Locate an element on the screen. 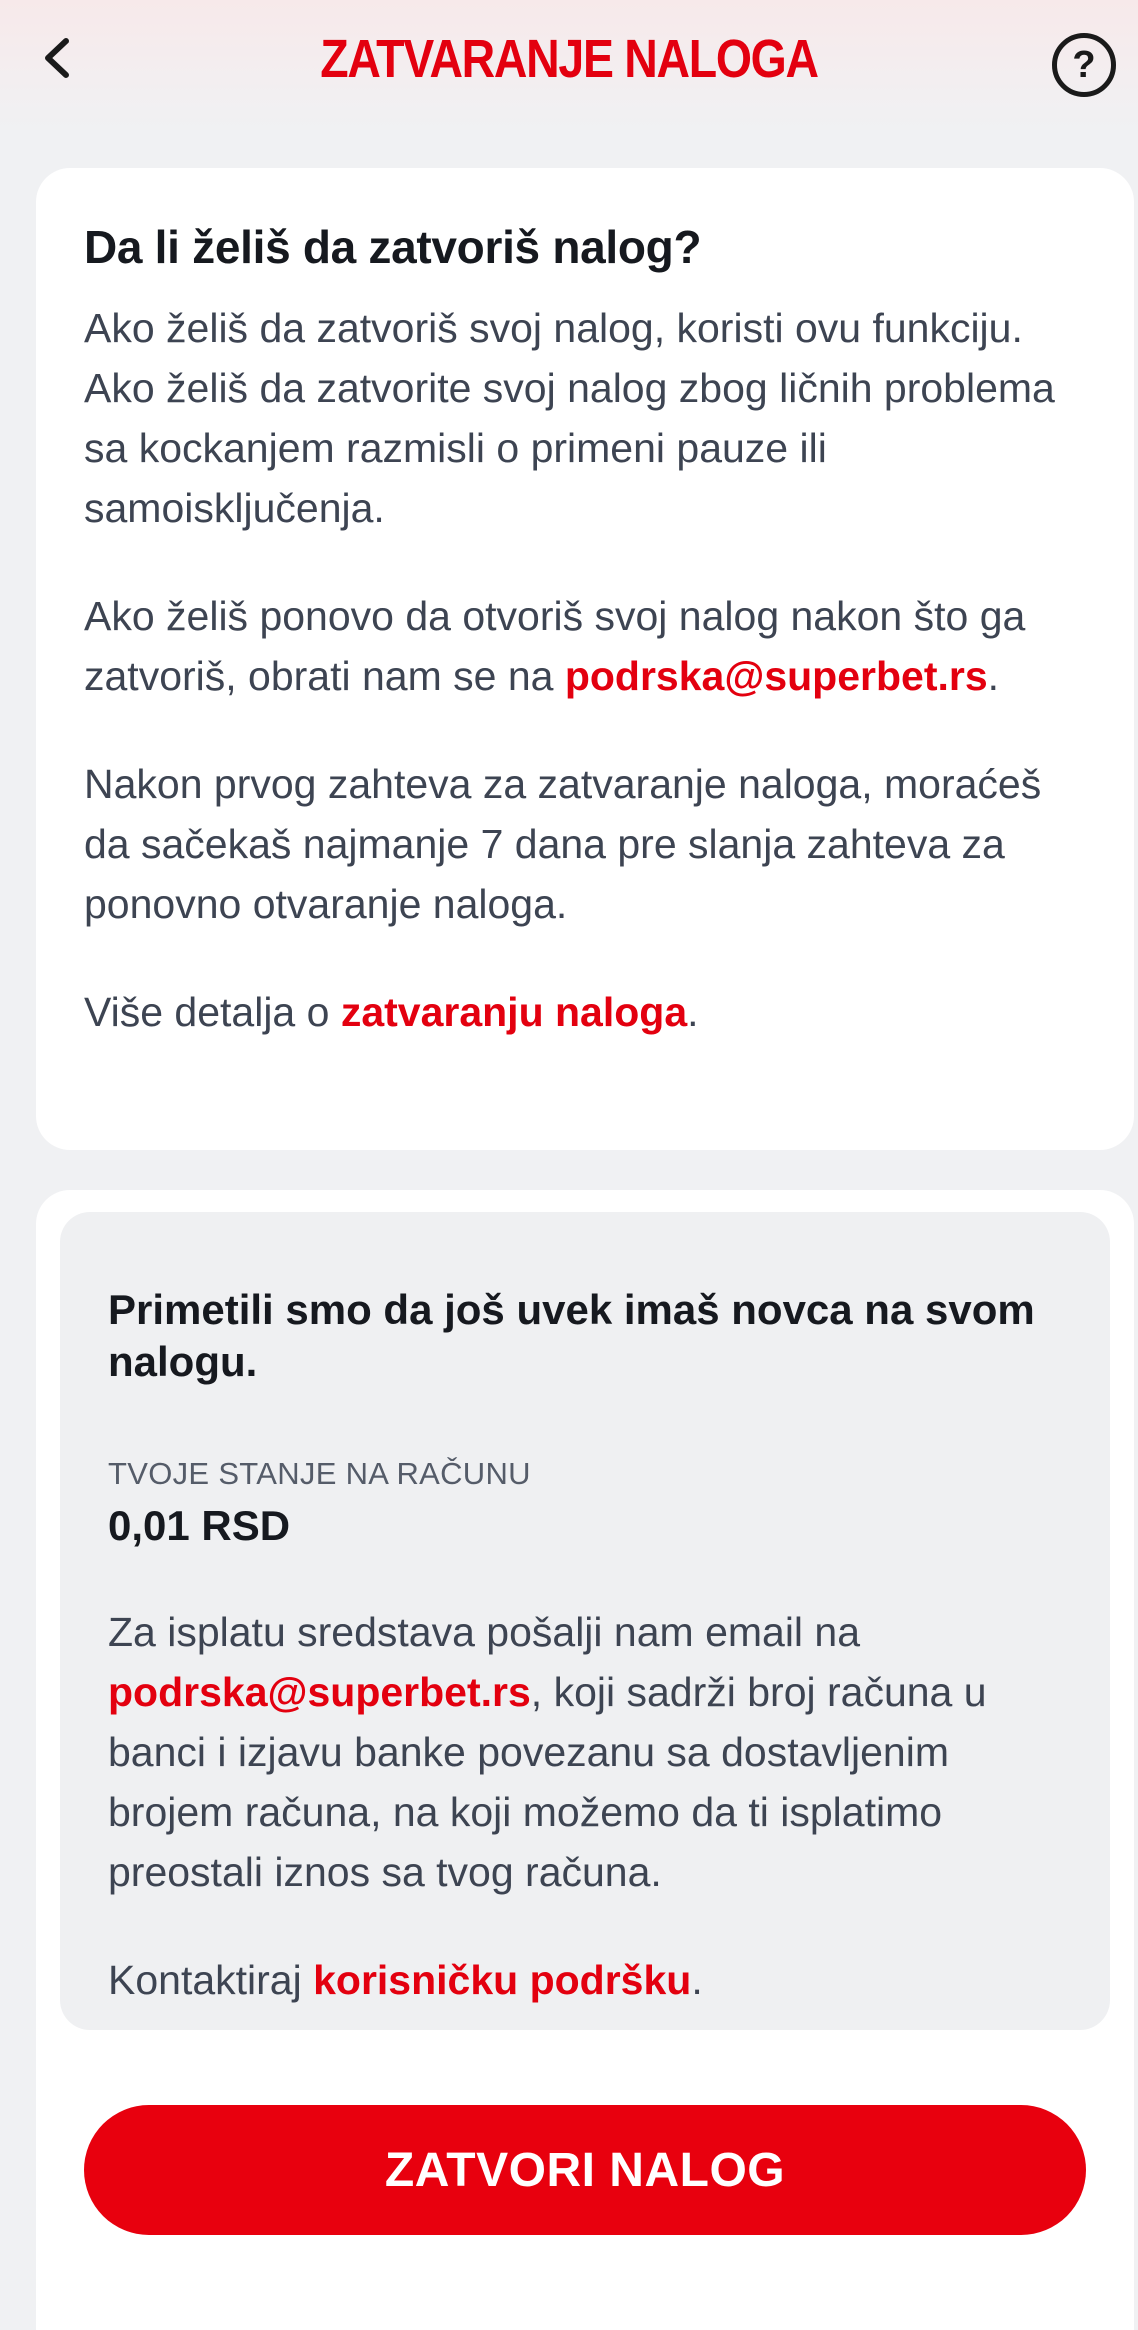  payout-email-link: podrska@superbet.rs is located at coordinates (319, 1692).